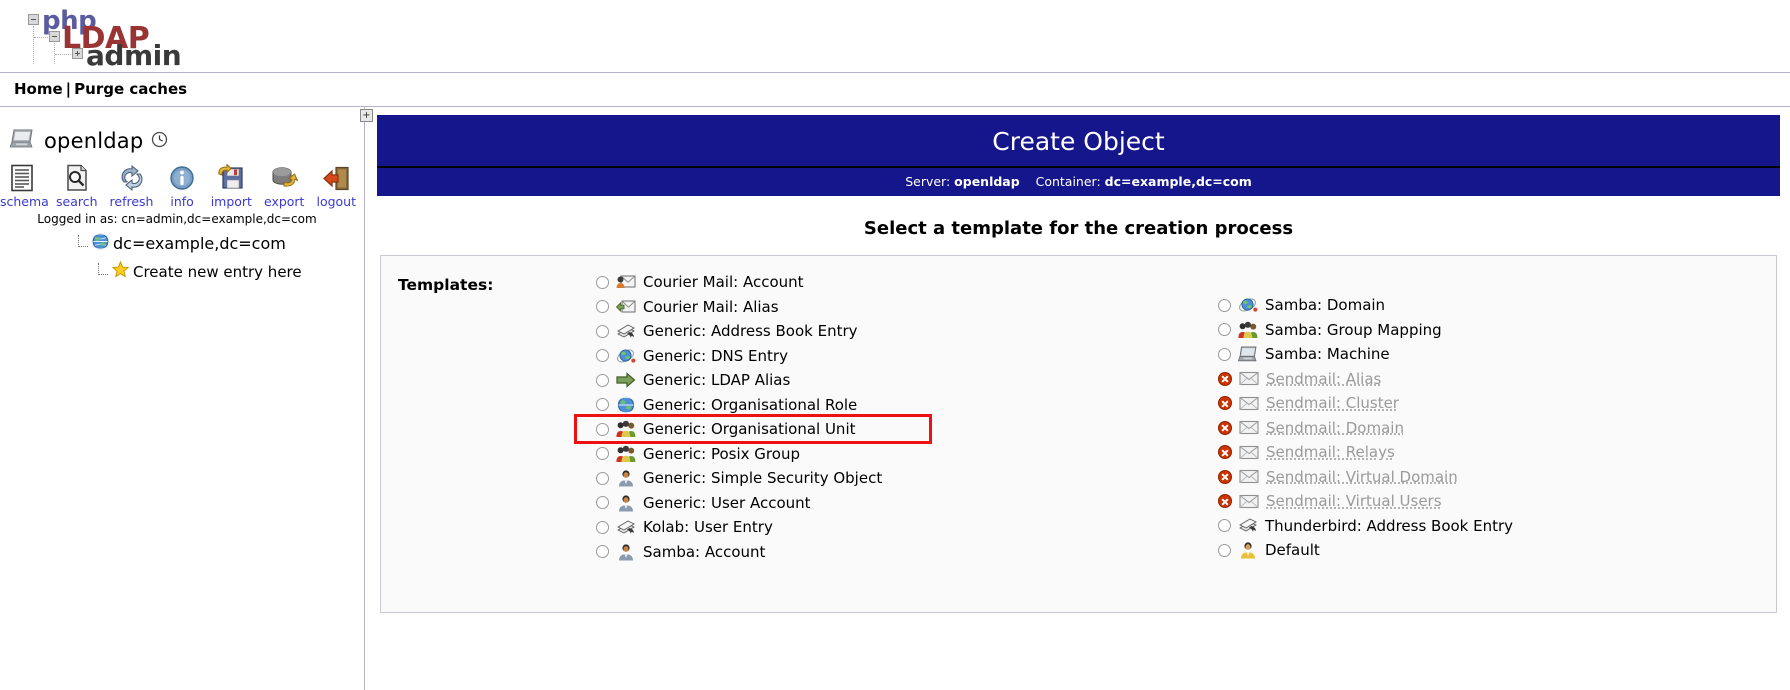 The height and width of the screenshot is (690, 1790). What do you see at coordinates (231, 186) in the screenshot?
I see `toolbar-item-import: import` at bounding box center [231, 186].